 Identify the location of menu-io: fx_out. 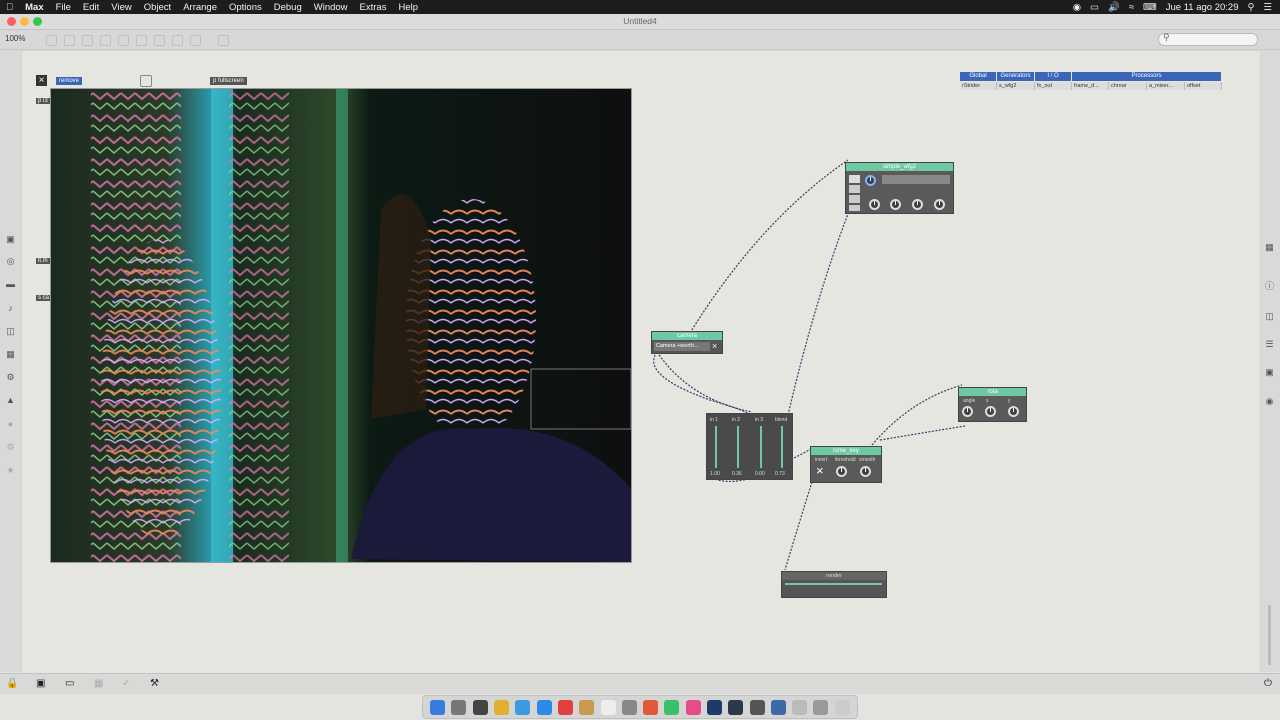
(1053, 86).